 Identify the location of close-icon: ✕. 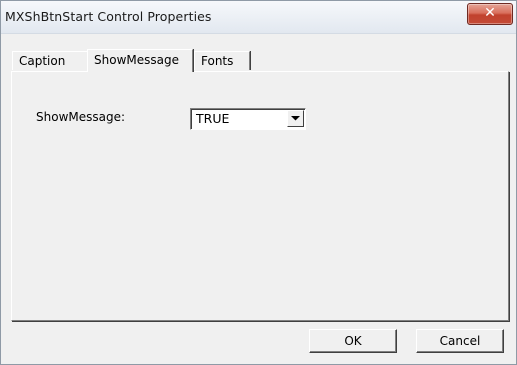
(490, 13).